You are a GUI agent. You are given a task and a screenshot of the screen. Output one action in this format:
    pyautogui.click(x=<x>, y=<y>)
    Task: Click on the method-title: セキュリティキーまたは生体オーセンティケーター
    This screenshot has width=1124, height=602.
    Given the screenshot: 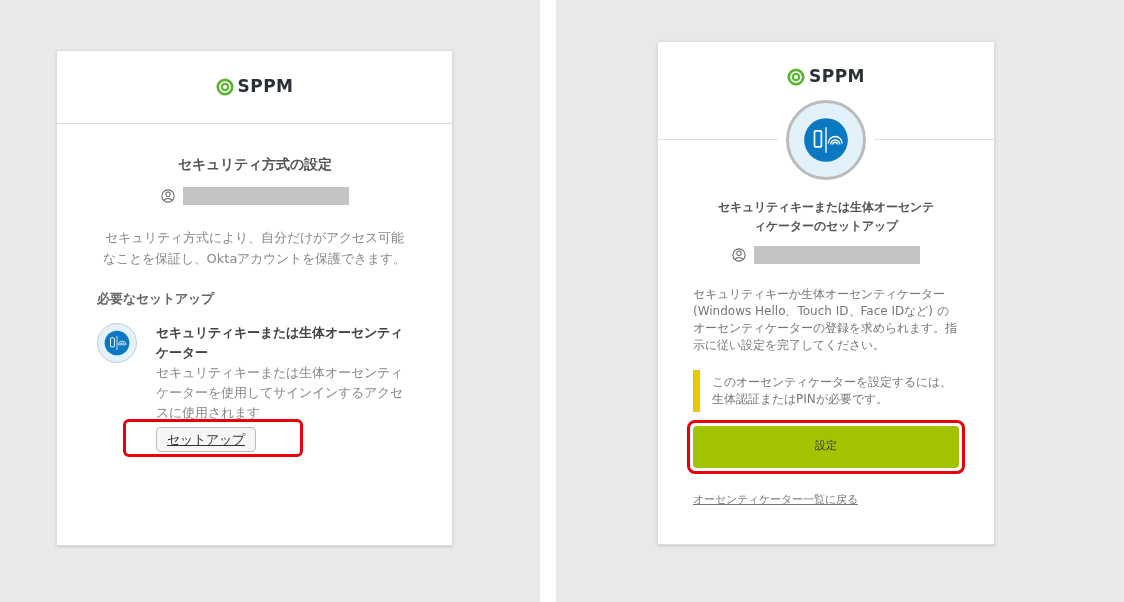 What is the action you would take?
    pyautogui.click(x=280, y=342)
    